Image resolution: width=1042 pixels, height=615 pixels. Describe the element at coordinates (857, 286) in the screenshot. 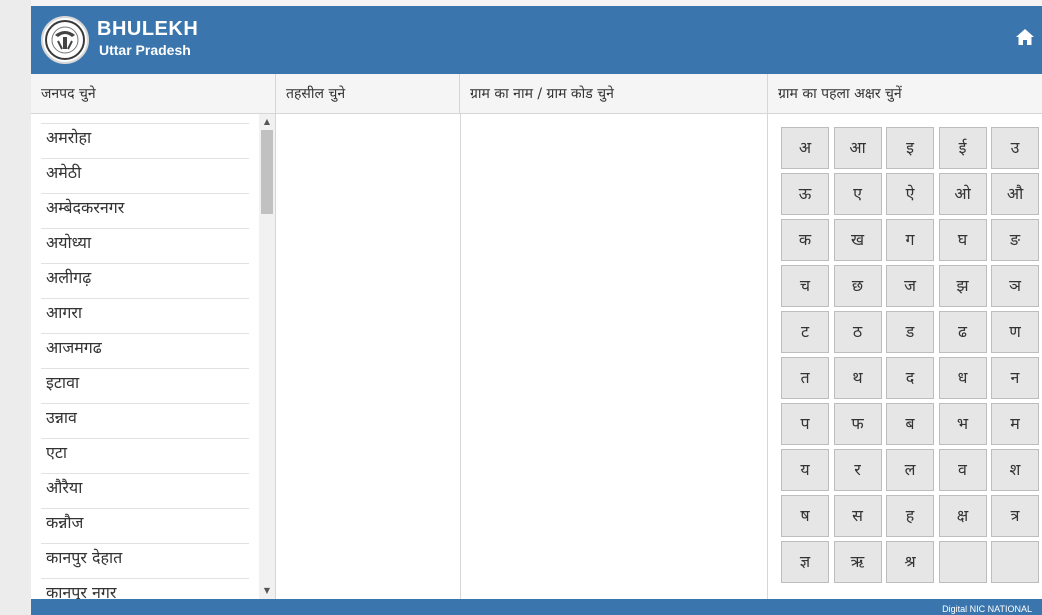

I see `letter-button: छ` at that location.